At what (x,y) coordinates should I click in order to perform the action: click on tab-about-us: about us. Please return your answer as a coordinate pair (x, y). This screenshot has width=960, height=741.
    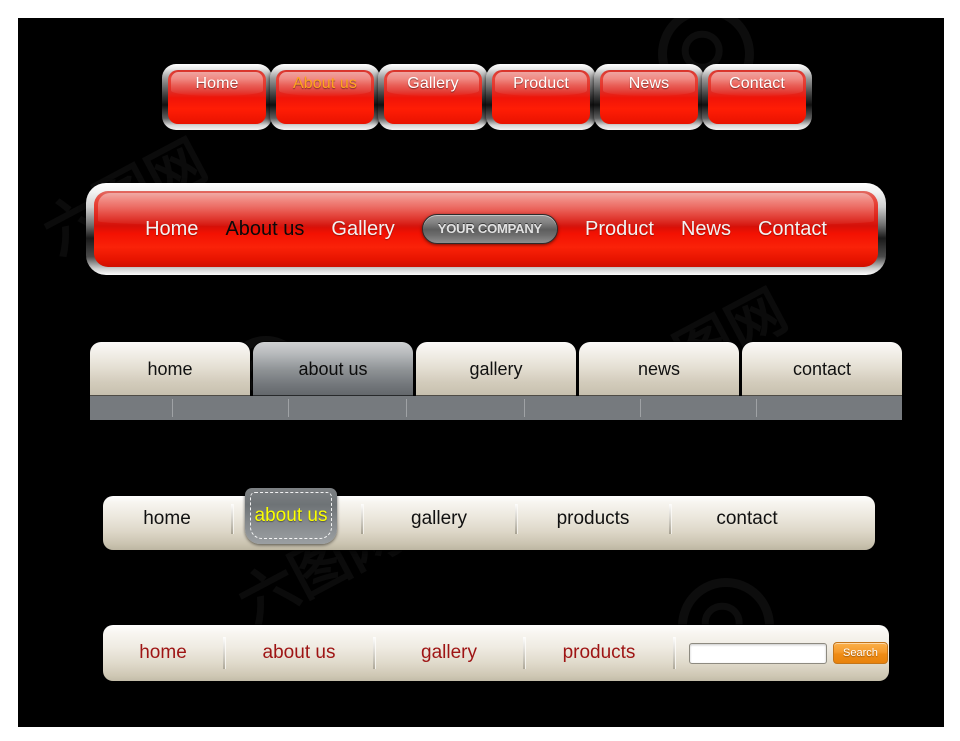
    Looking at the image, I should click on (333, 369).